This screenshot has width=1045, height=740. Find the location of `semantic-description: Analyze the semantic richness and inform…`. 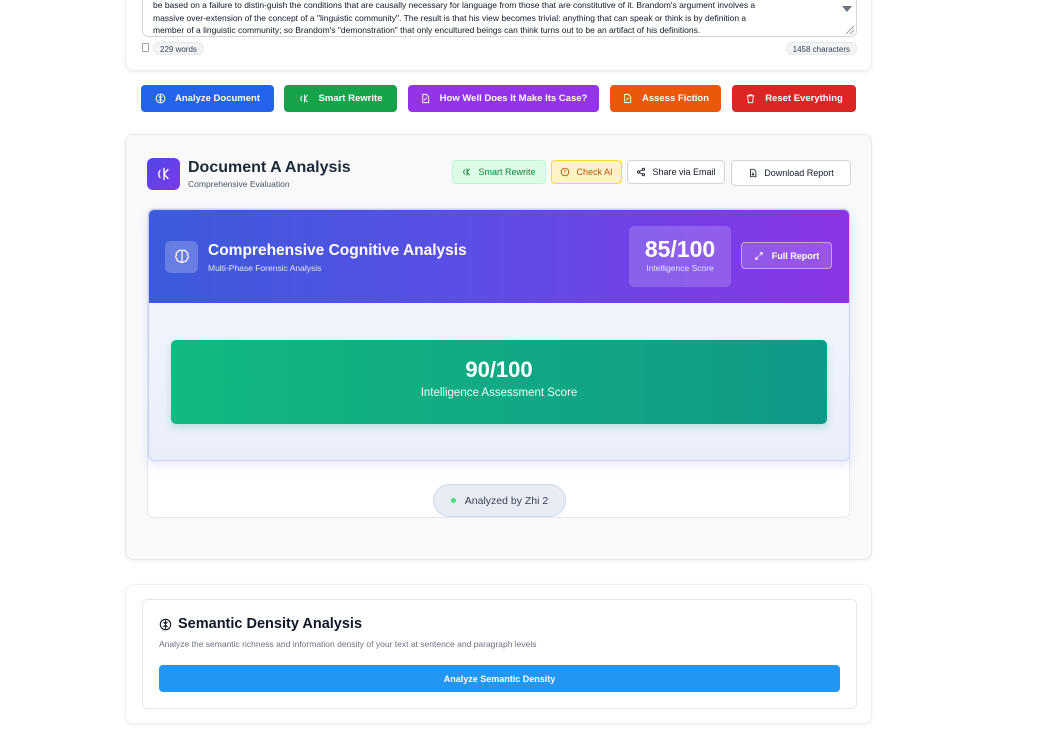

semantic-description: Analyze the semantic richness and inform… is located at coordinates (348, 644).